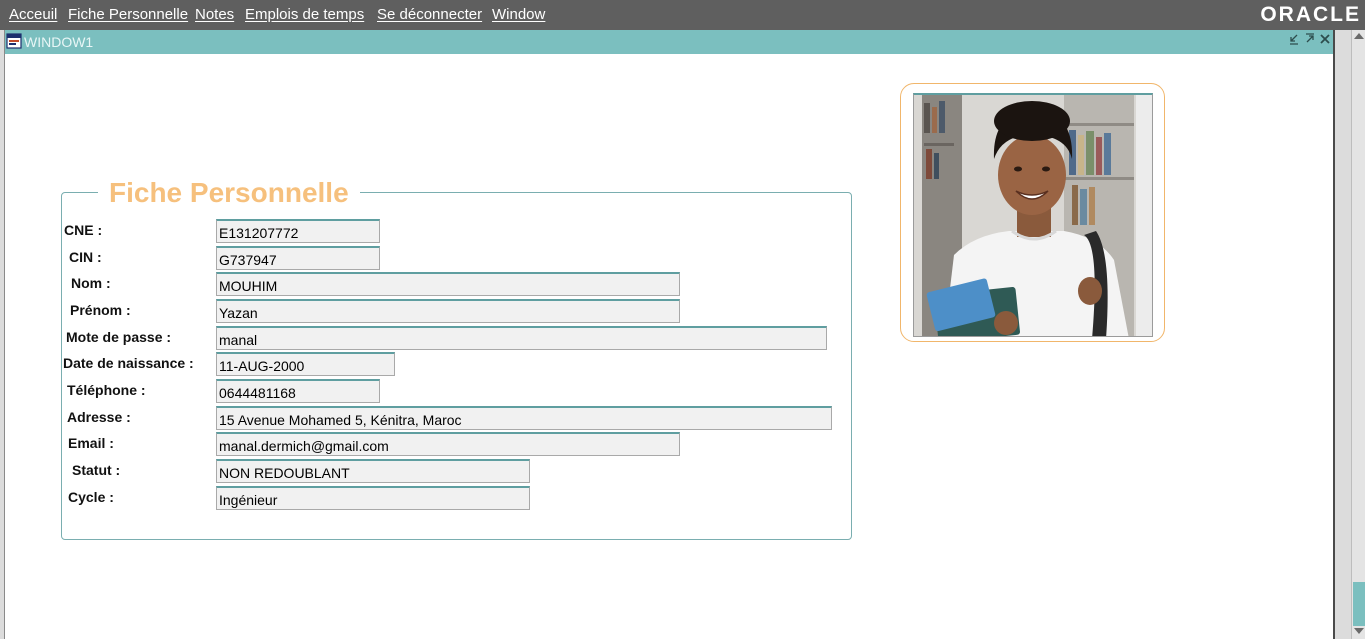 The width and height of the screenshot is (1365, 639). Describe the element at coordinates (128, 363) in the screenshot. I see `label-date-naissance: Date de naissance :` at that location.